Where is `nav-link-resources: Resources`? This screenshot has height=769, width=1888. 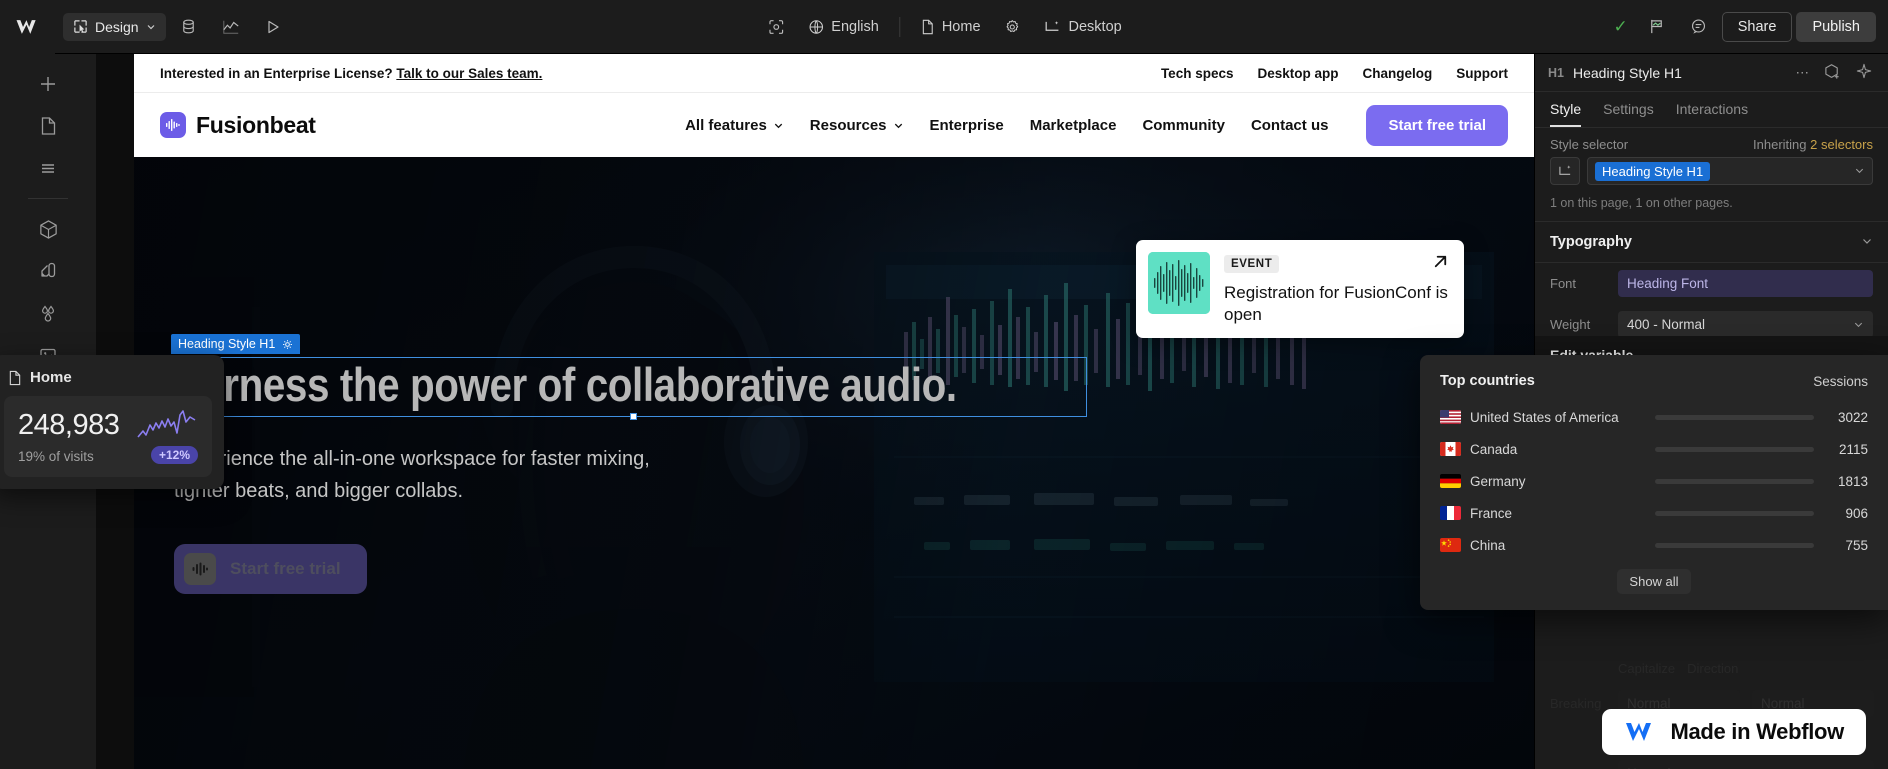 nav-link-resources: Resources is located at coordinates (857, 125).